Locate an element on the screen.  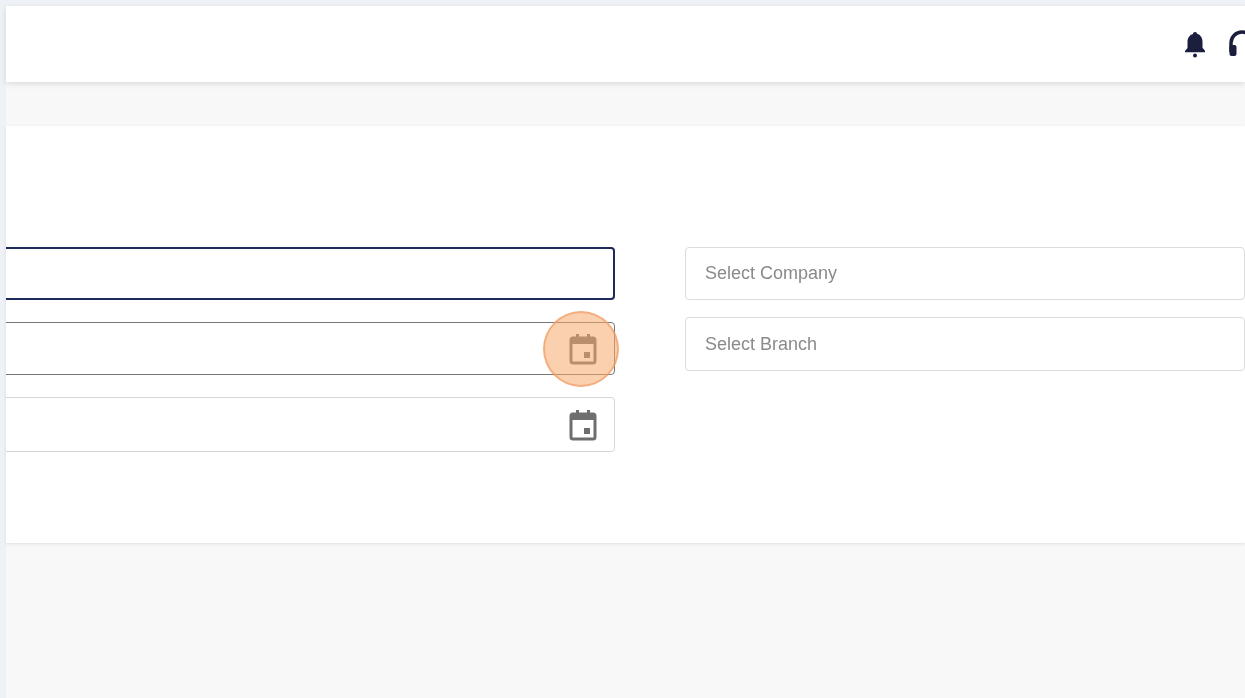
select-field: Select Company is located at coordinates (965, 273).